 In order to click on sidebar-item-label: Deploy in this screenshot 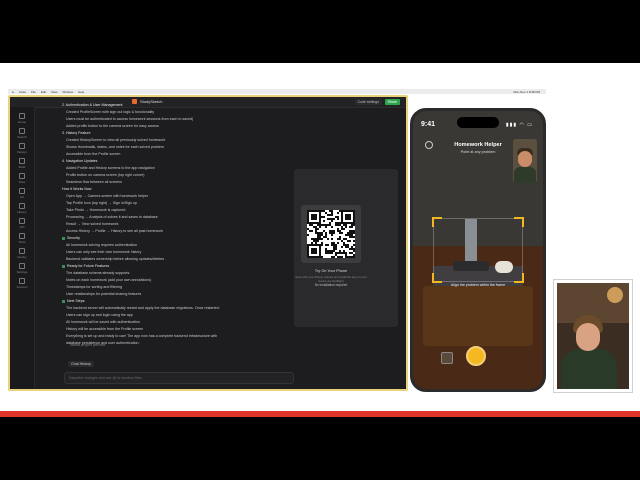, I will do `click(22, 257)`.